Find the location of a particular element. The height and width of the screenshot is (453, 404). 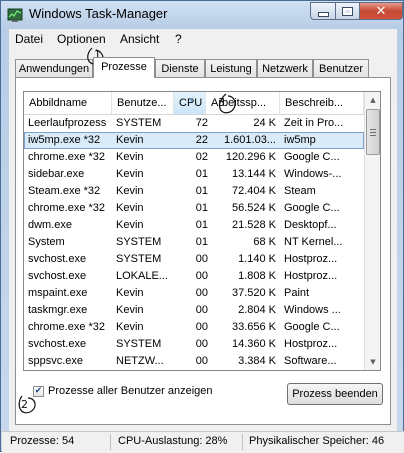

process-name-cell: taskmgr.exe is located at coordinates (58, 310).